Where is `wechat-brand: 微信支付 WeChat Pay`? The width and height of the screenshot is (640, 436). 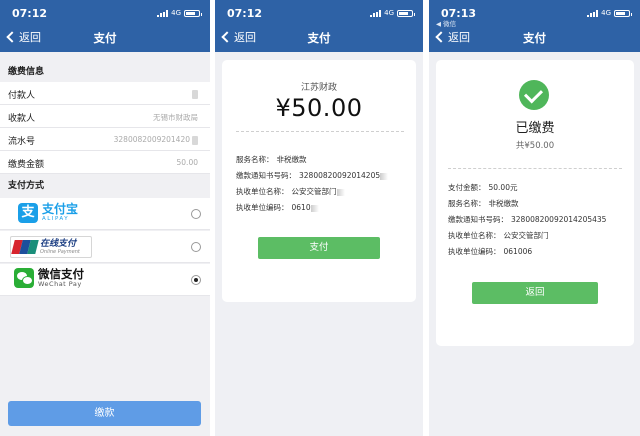 wechat-brand: 微信支付 WeChat Pay is located at coordinates (49, 278).